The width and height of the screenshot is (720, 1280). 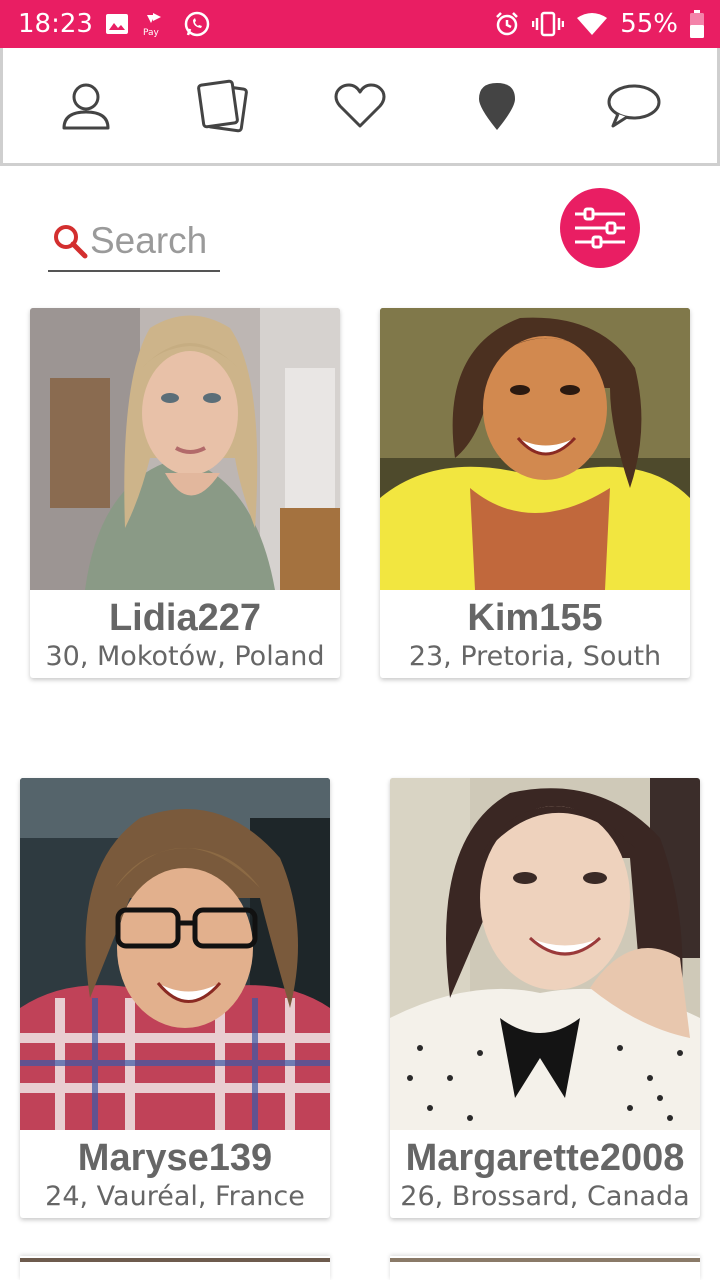 I want to click on profile-name: Kim155, so click(x=535, y=618).